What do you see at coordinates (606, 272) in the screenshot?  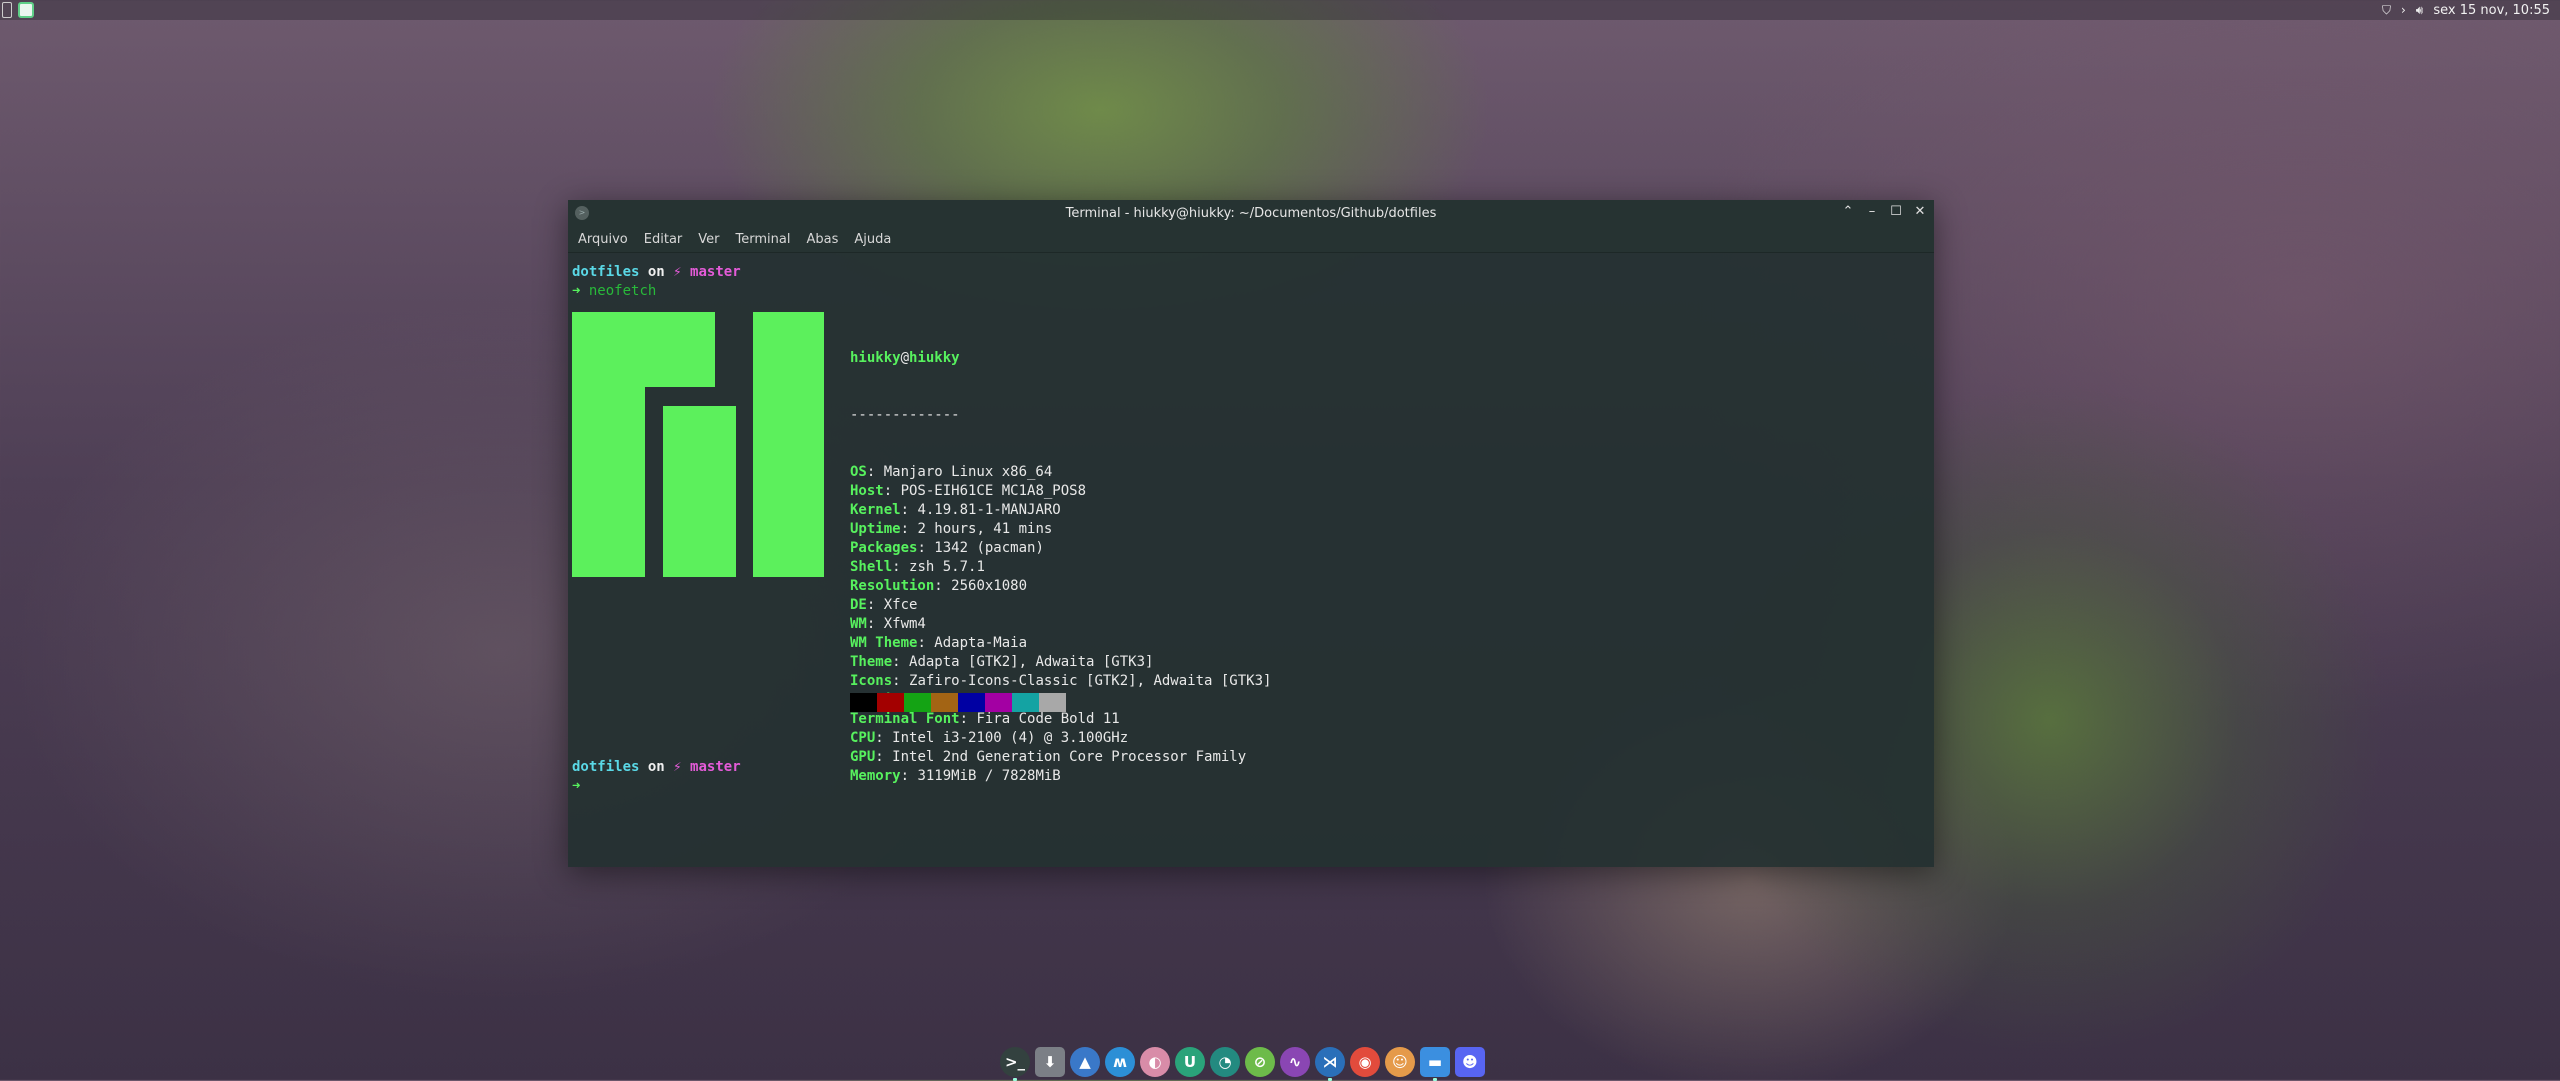 I see `prompt-dir: dotfiles` at bounding box center [606, 272].